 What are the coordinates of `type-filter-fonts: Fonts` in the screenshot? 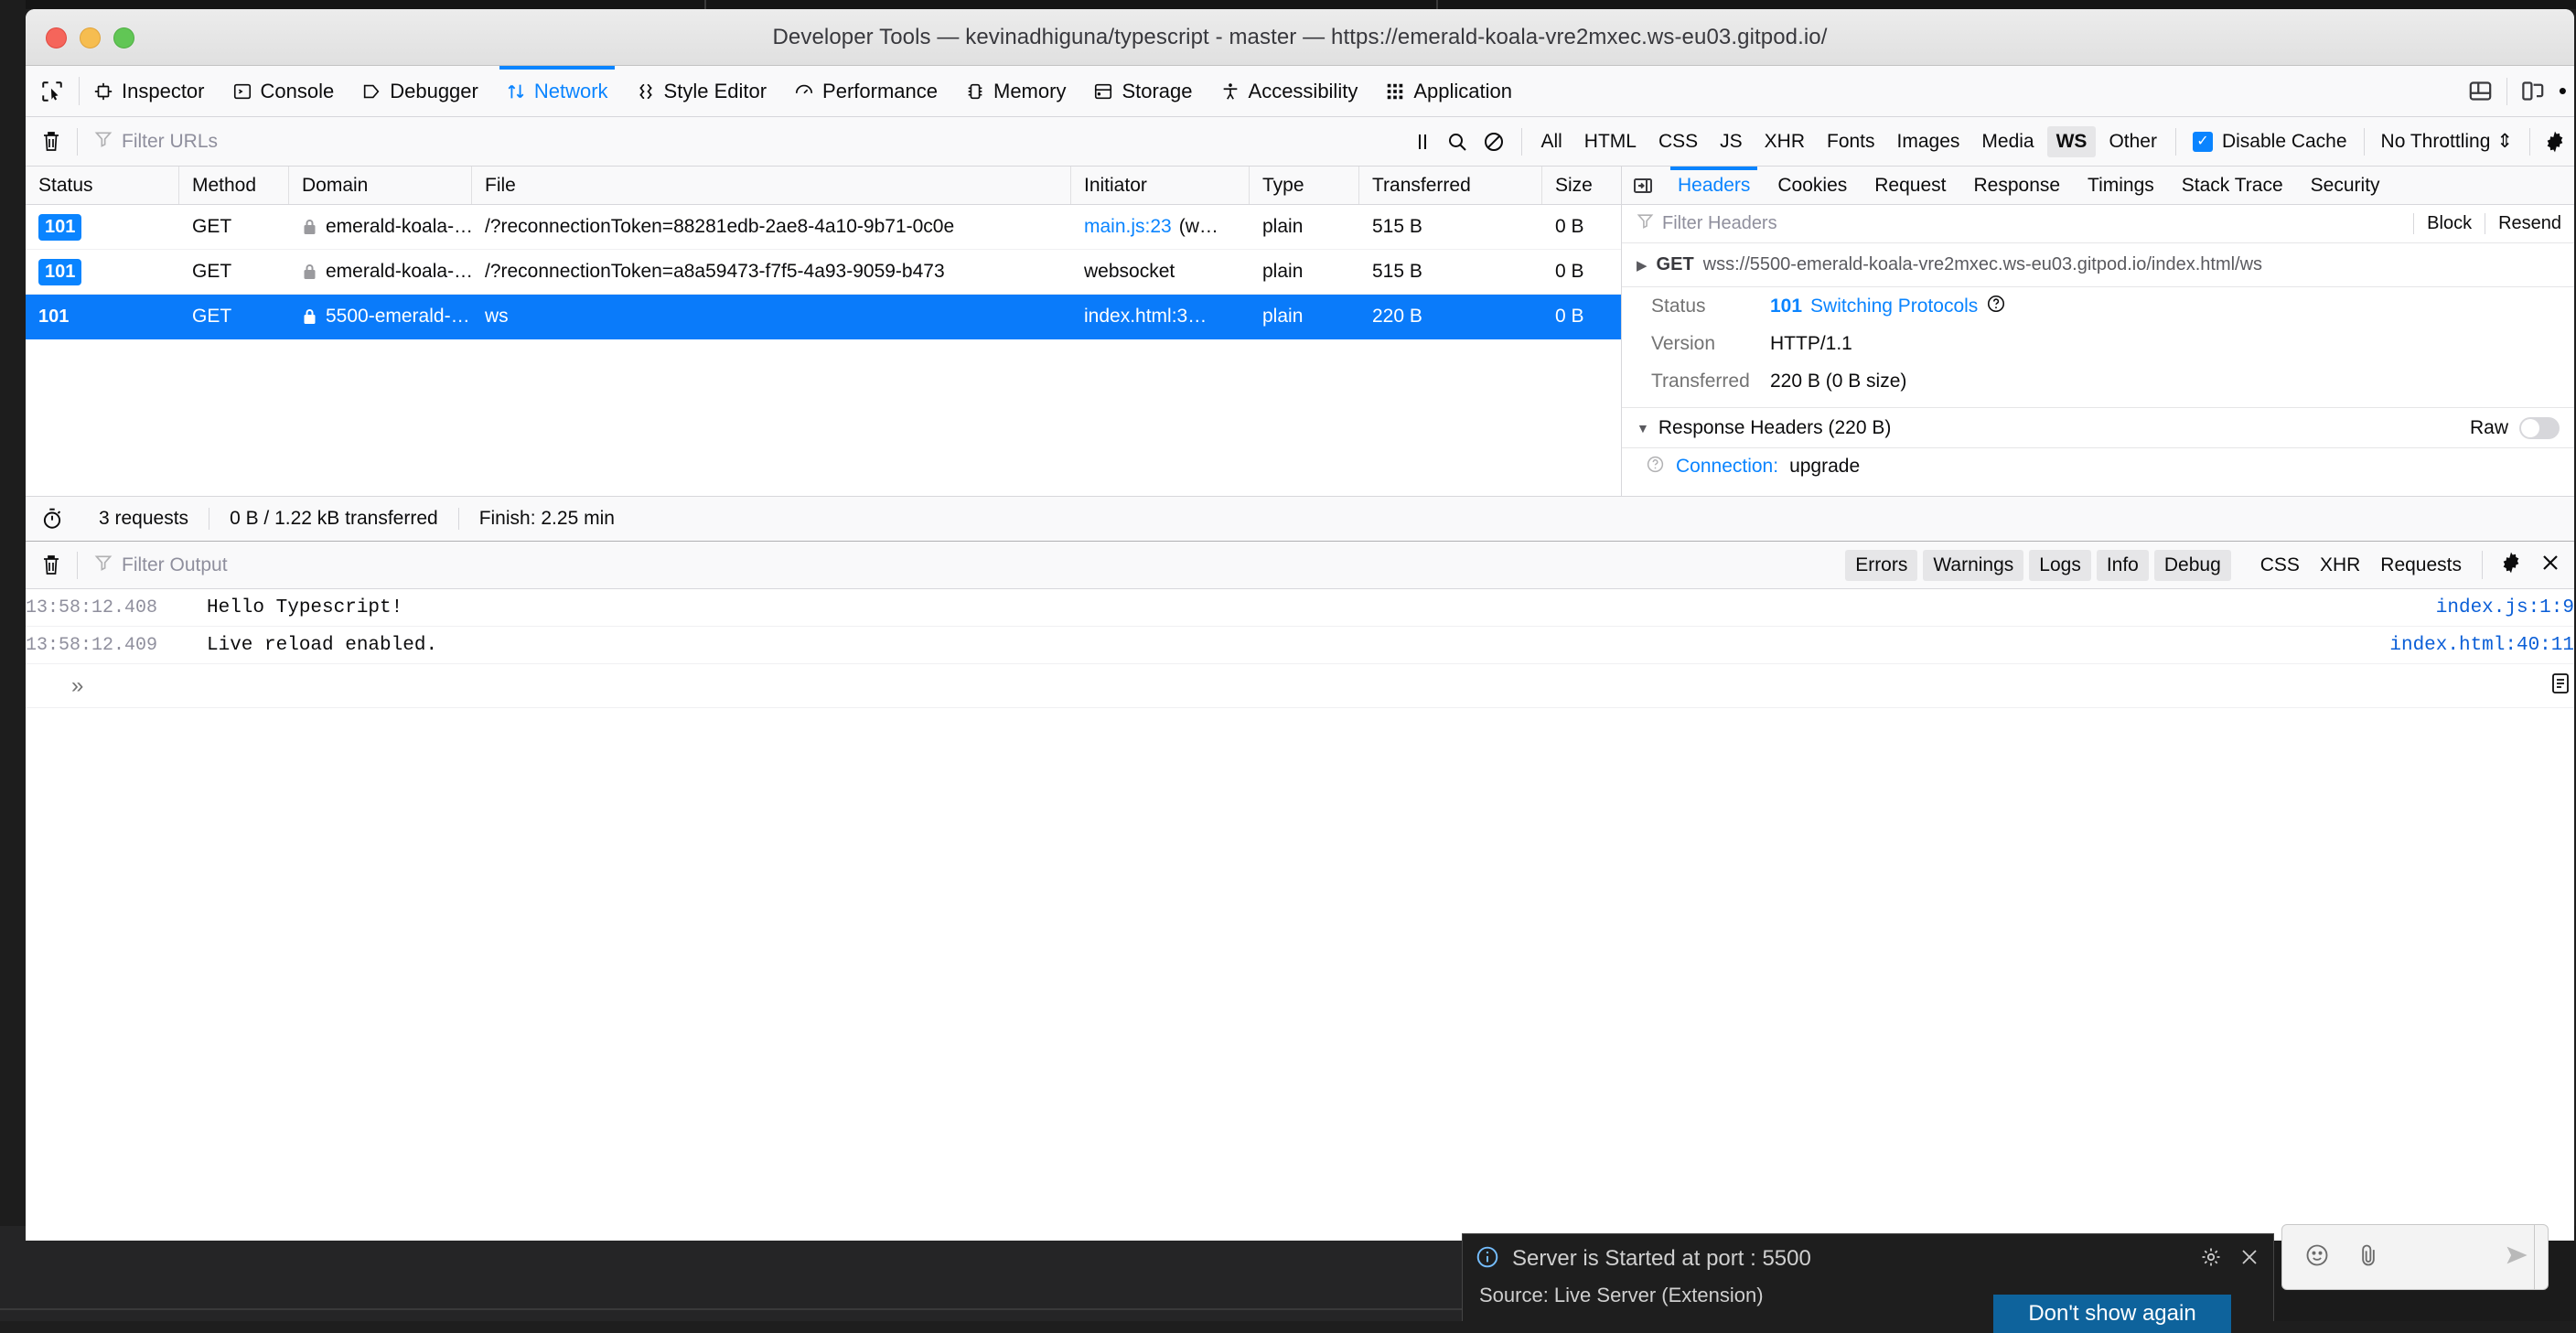 It's located at (1851, 141).